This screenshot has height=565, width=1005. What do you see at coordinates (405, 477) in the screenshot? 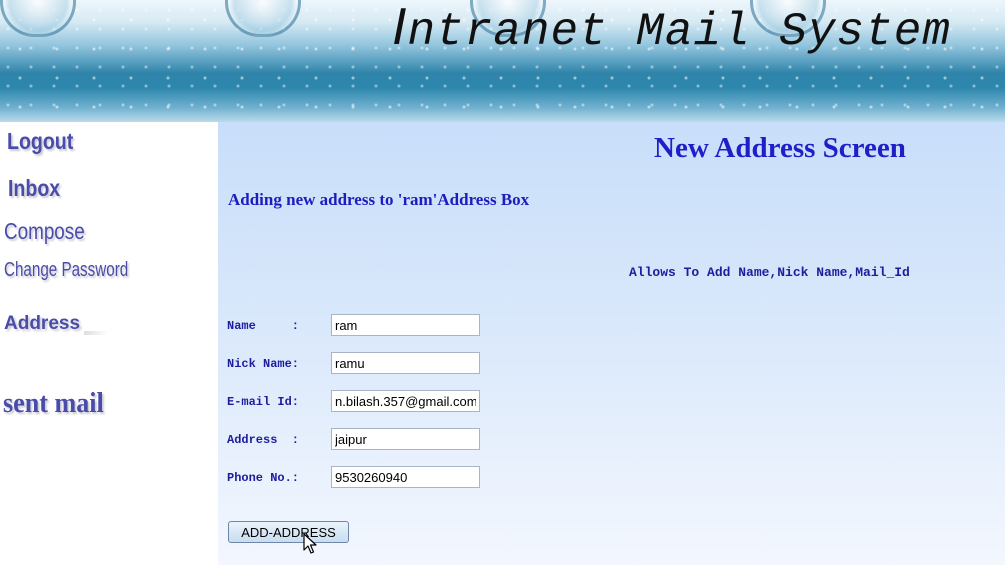
I see `phone-input` at bounding box center [405, 477].